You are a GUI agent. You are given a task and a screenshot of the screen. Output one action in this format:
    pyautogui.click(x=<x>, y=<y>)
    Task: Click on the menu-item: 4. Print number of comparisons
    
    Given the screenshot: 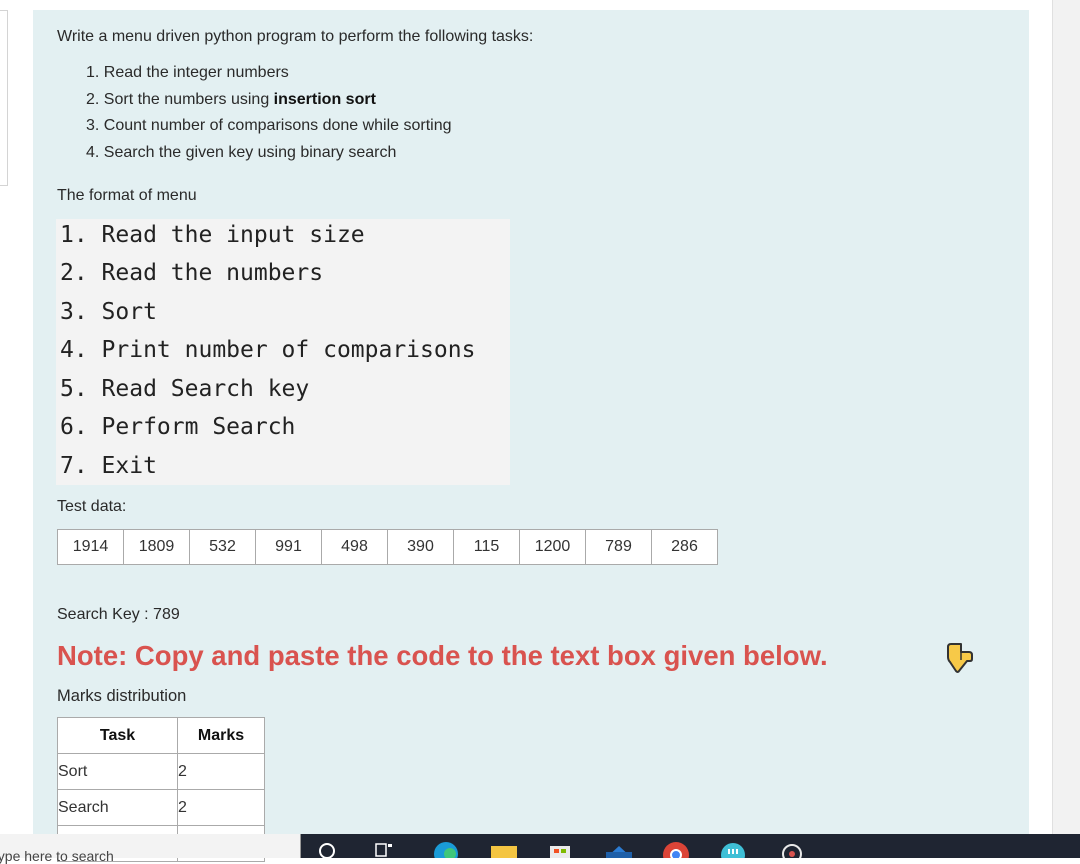 What is the action you would take?
    pyautogui.click(x=268, y=350)
    